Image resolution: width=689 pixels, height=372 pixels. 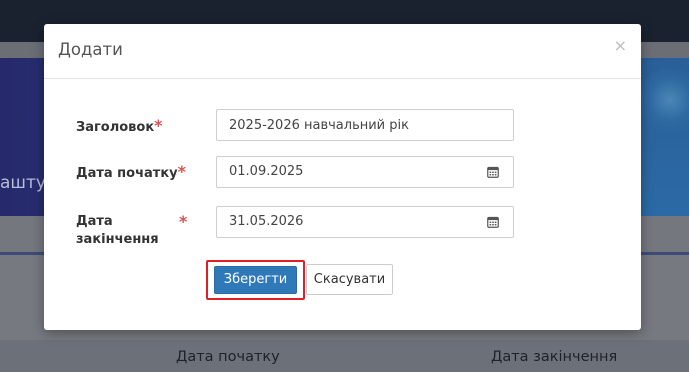 I want to click on title-input, so click(x=365, y=125).